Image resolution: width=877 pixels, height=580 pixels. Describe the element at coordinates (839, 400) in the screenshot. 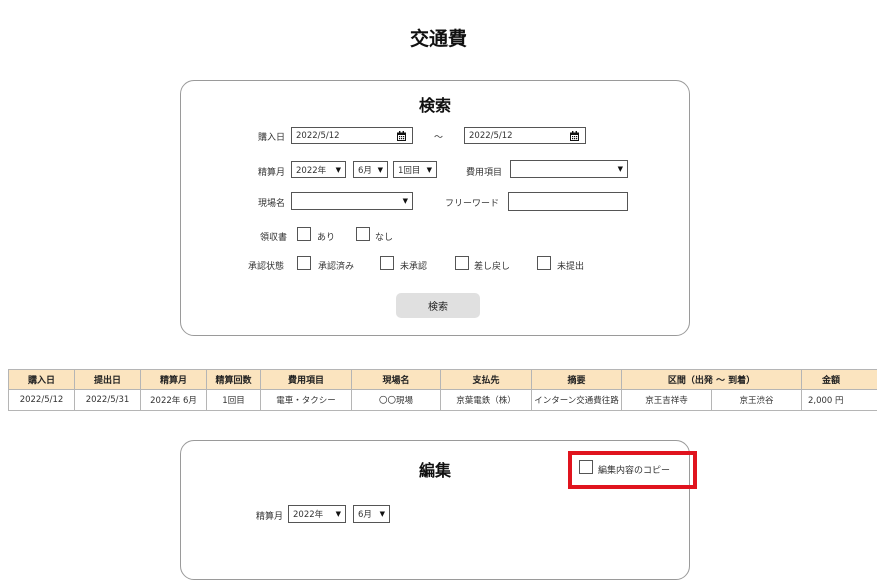

I see `cell-amount: 2,000 円` at that location.